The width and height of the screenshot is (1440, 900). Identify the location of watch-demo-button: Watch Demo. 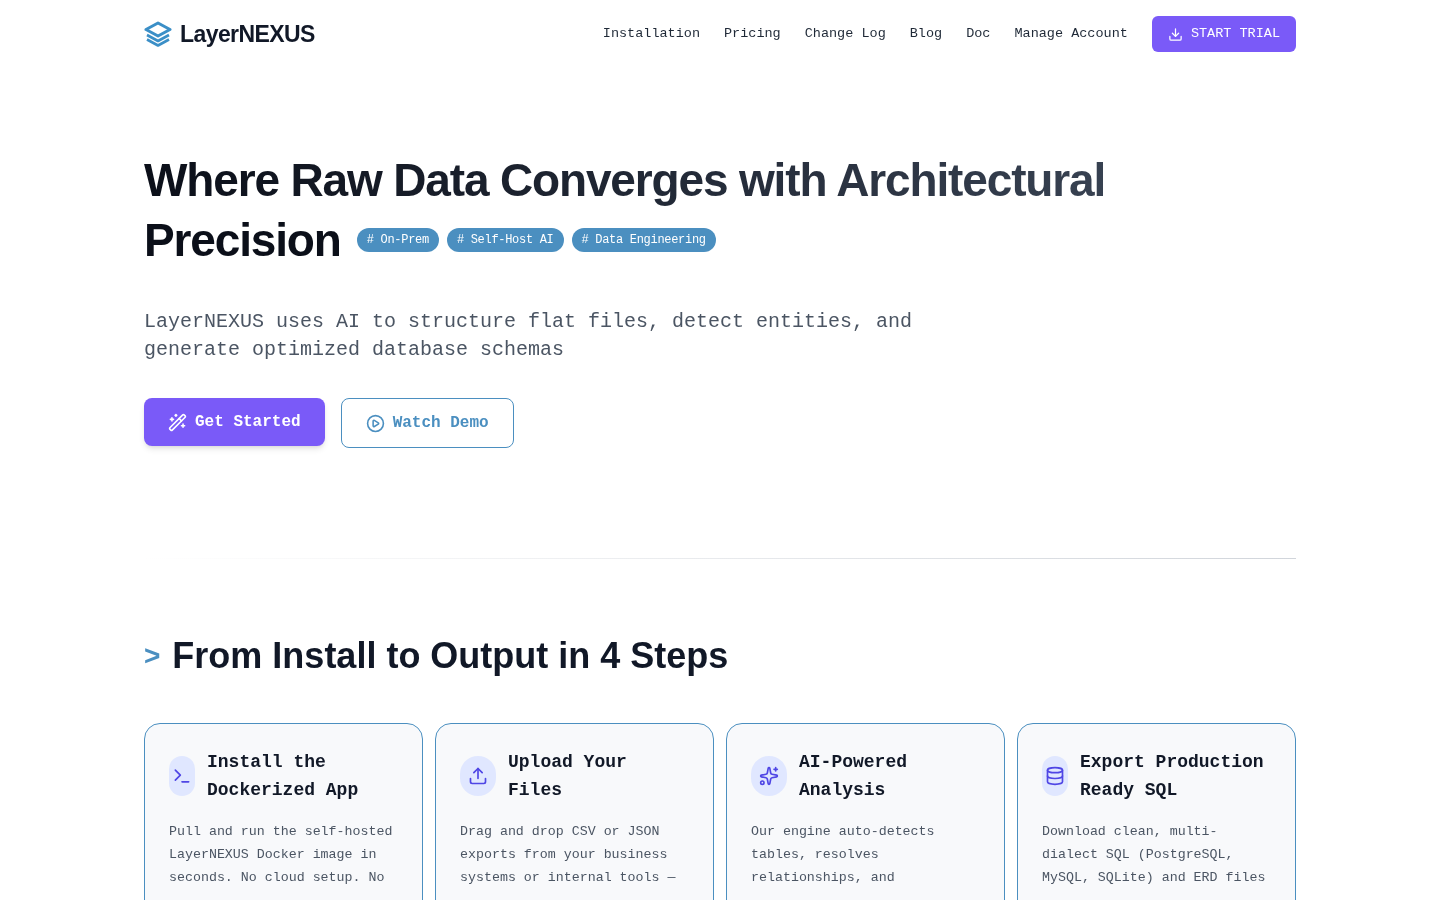
(427, 423).